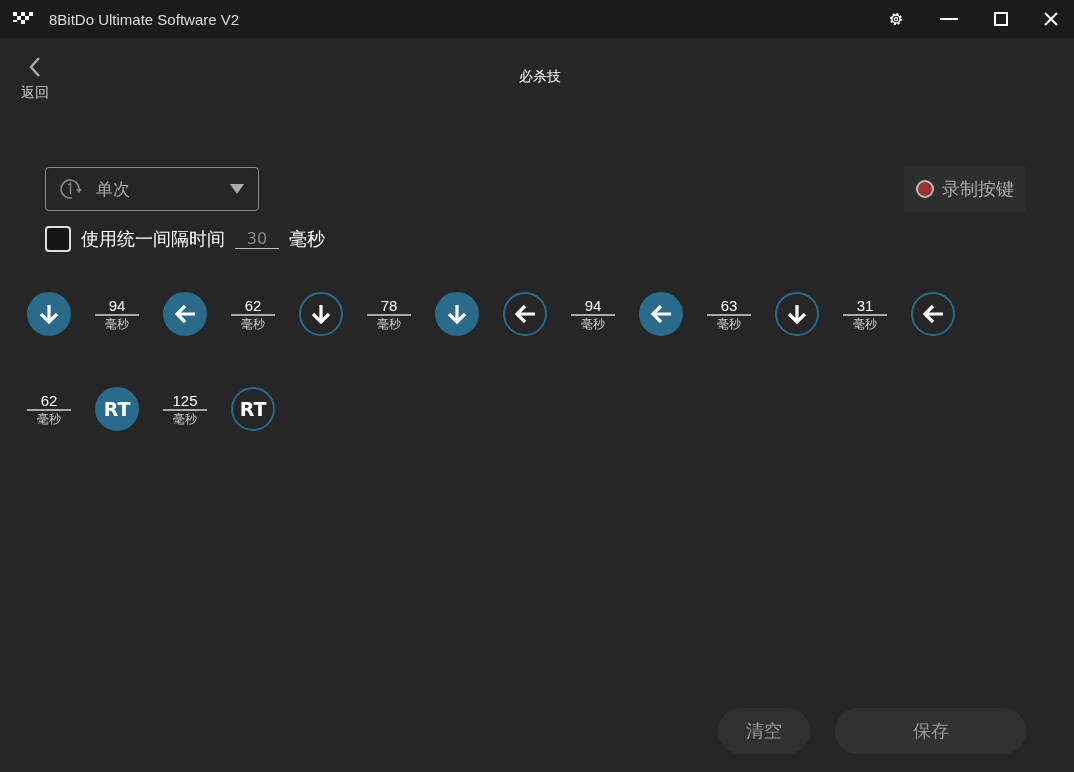 The image size is (1074, 772). Describe the element at coordinates (35, 67) in the screenshot. I see `chevron-left-icon` at that location.